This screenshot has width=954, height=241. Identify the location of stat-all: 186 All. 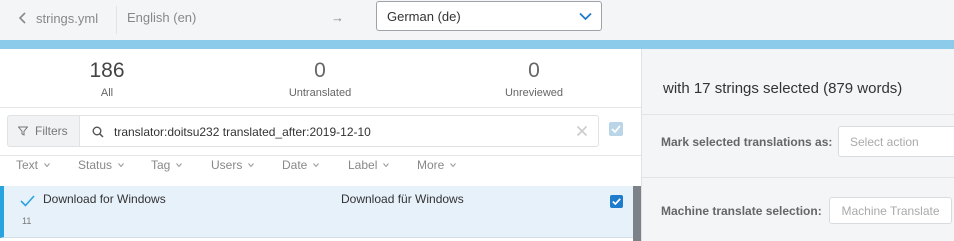
(107, 74).